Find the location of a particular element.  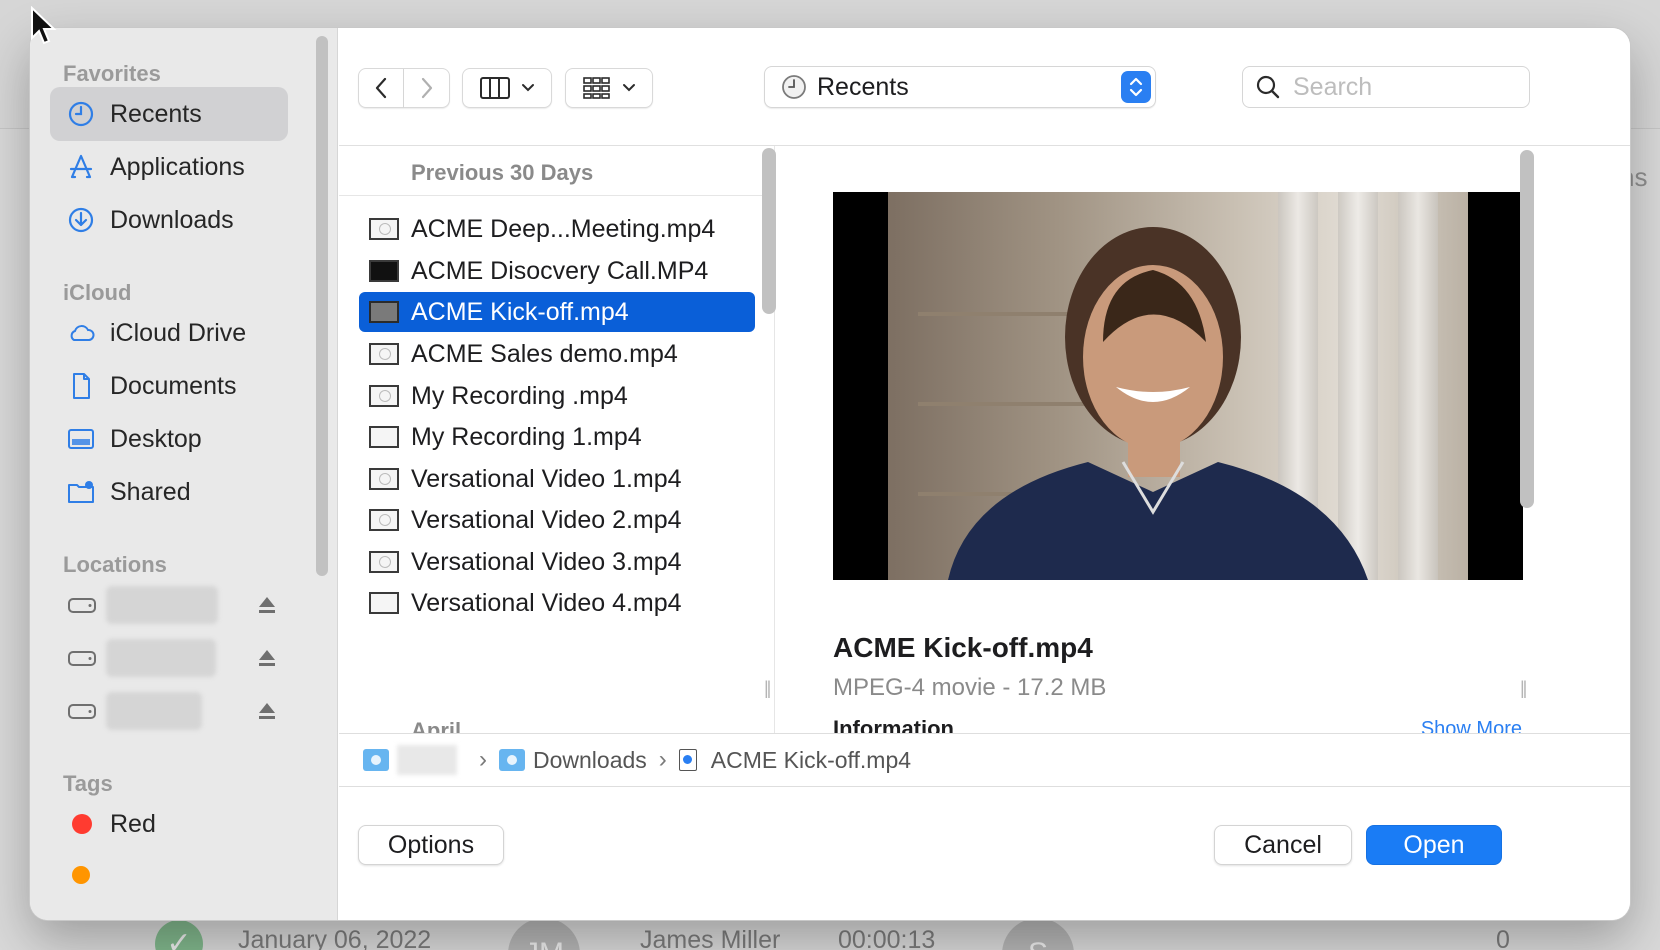

path-file: ACME Kick-off.mp4 is located at coordinates (811, 760).